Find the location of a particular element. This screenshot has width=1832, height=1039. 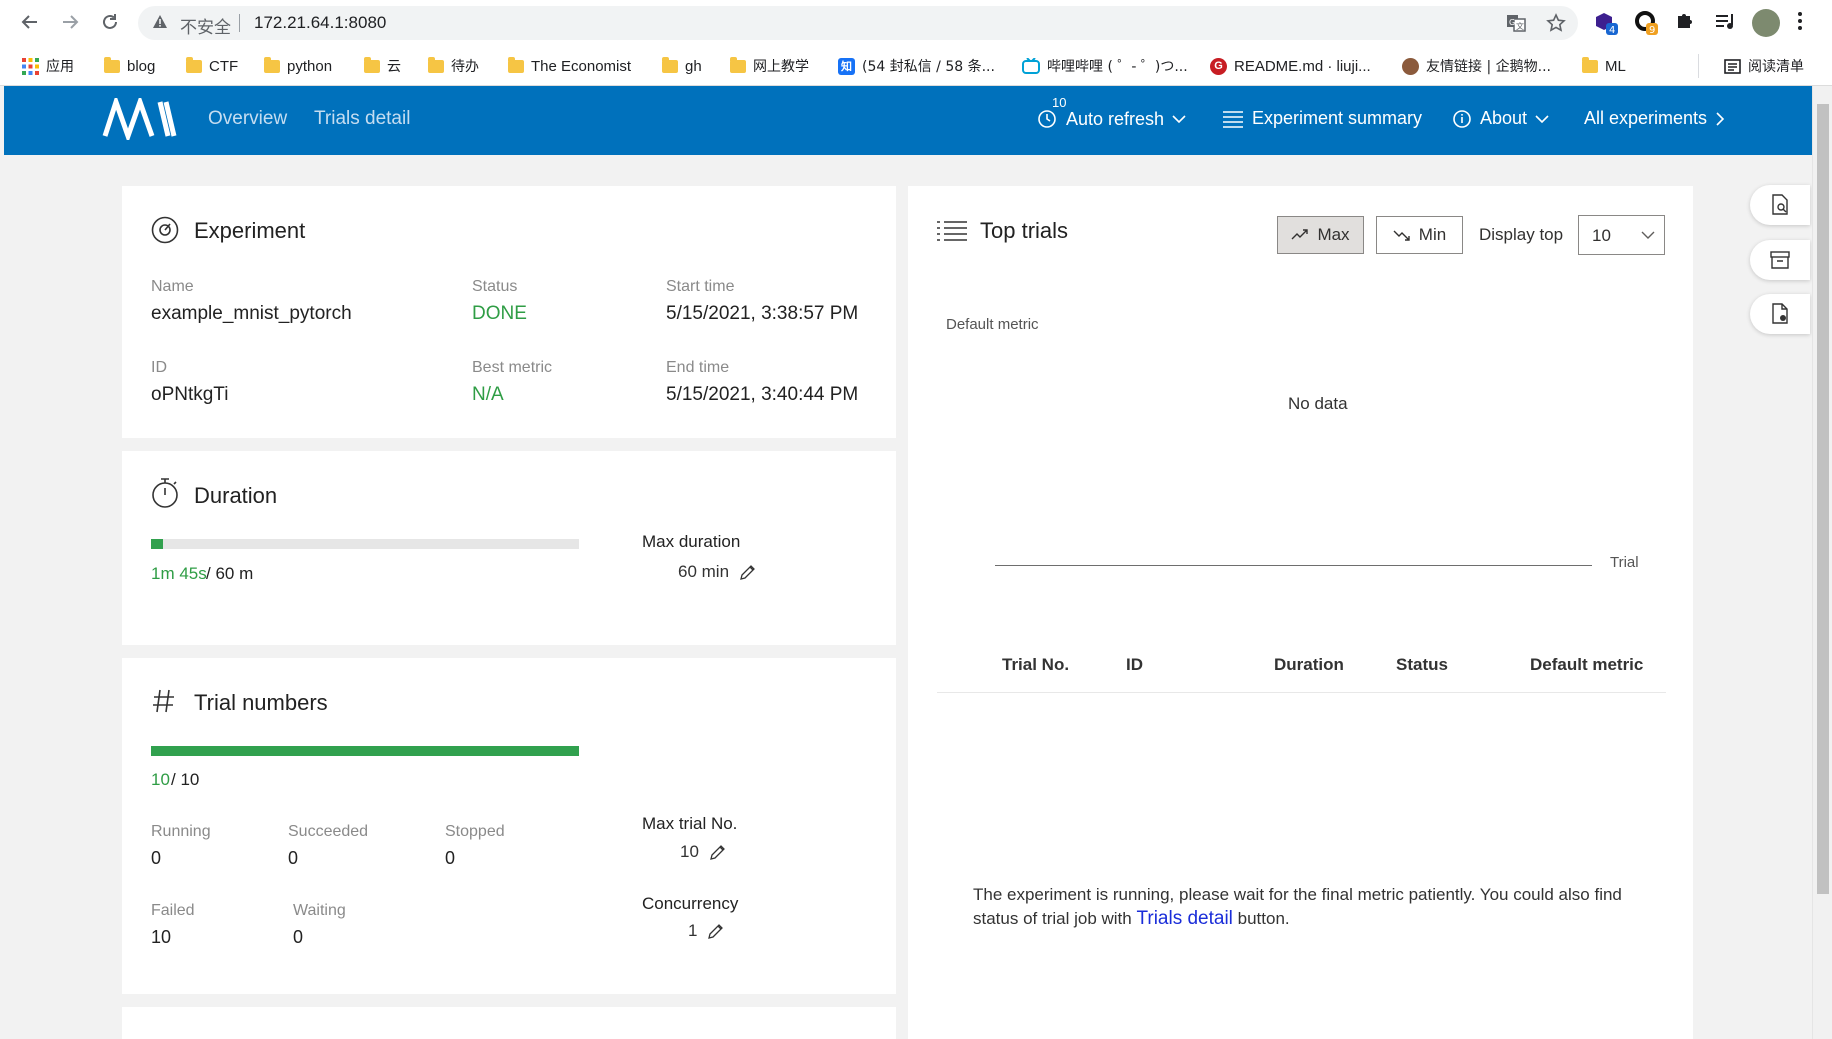

max-trial-edit: 10 is located at coordinates (703, 852).